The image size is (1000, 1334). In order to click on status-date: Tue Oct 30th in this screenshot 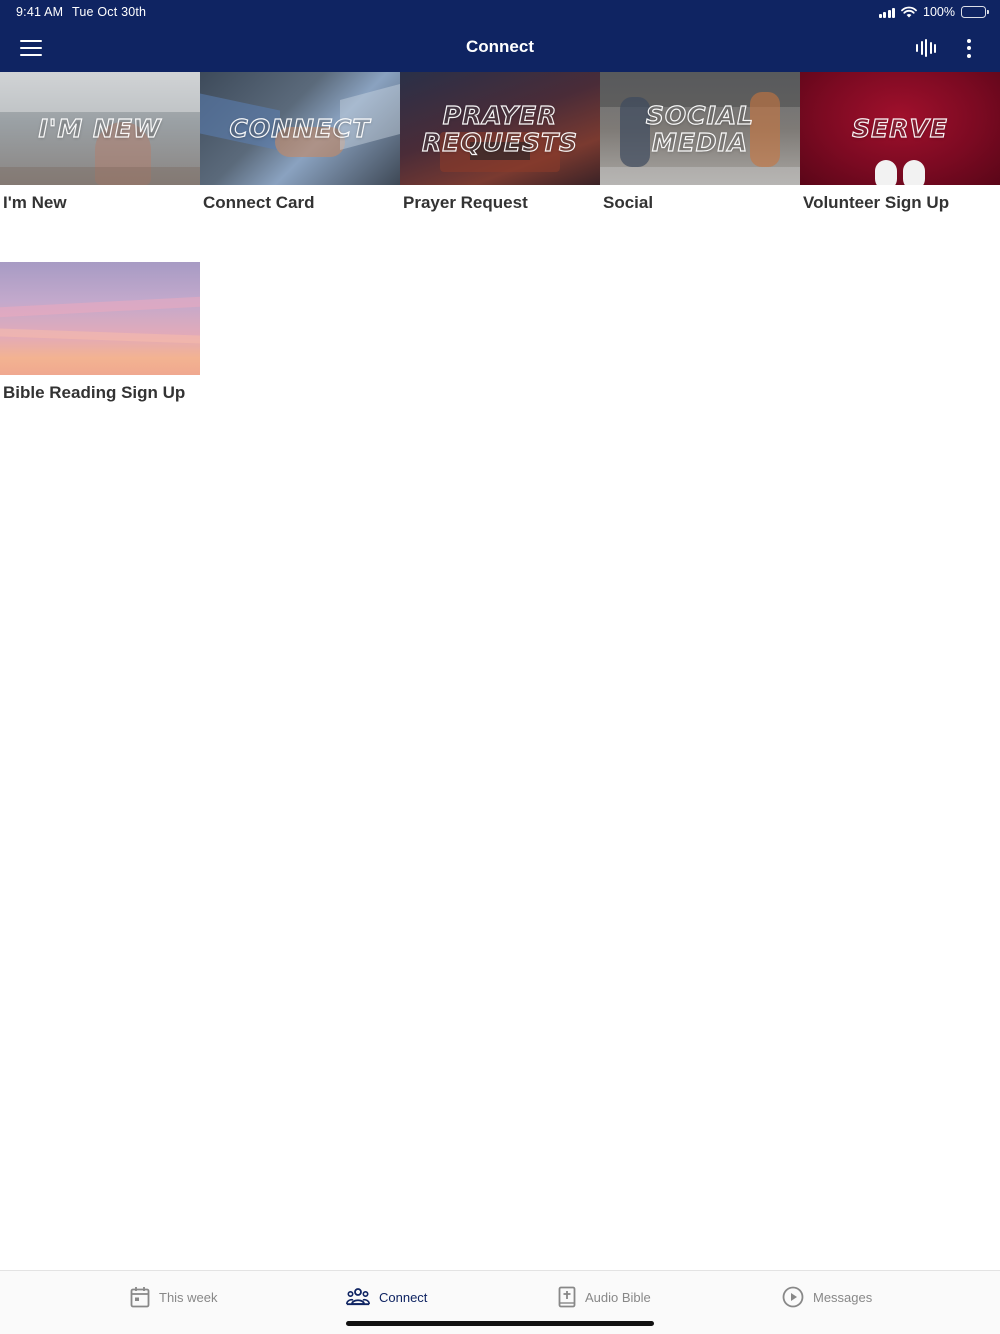, I will do `click(109, 12)`.